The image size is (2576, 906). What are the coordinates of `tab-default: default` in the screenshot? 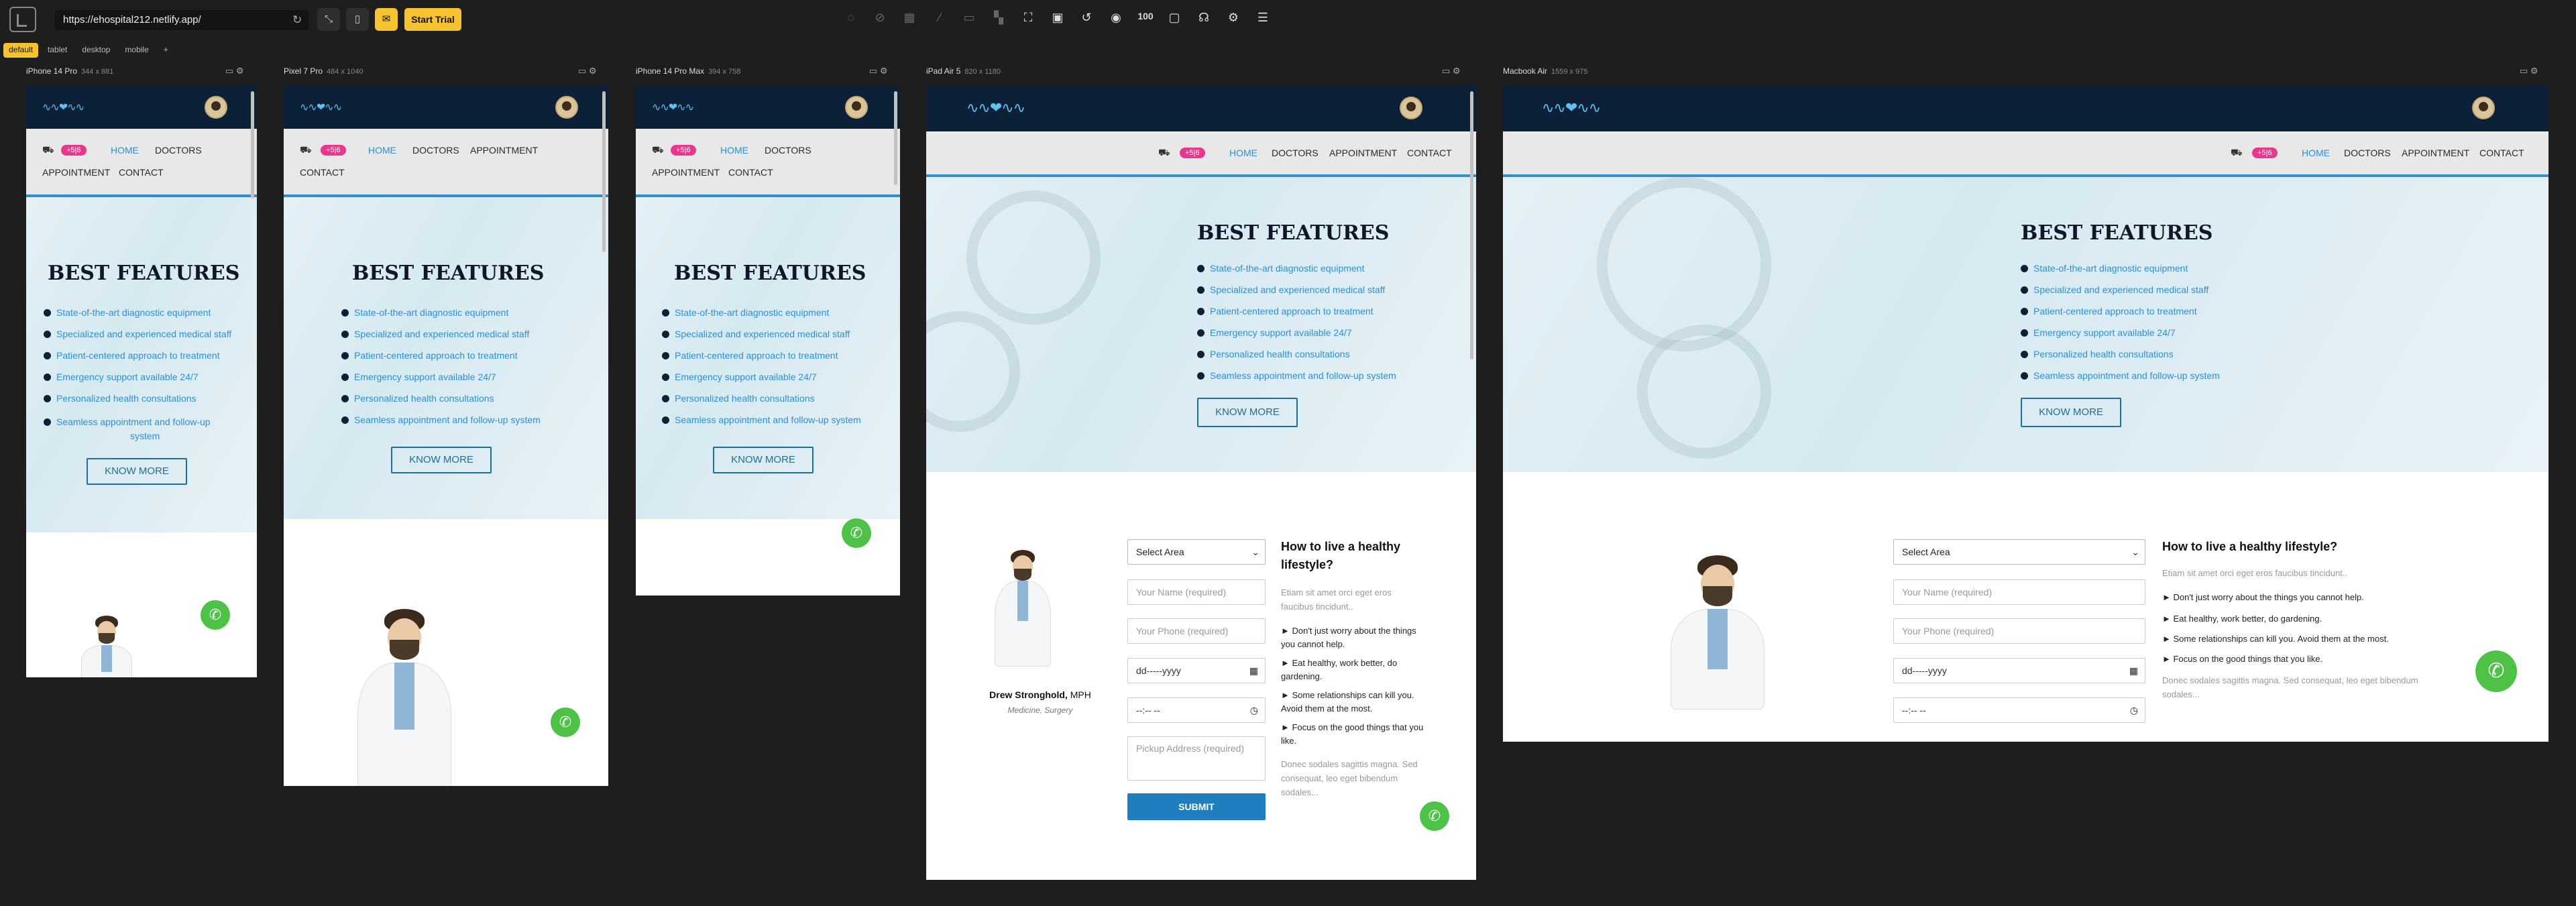 It's located at (21, 50).